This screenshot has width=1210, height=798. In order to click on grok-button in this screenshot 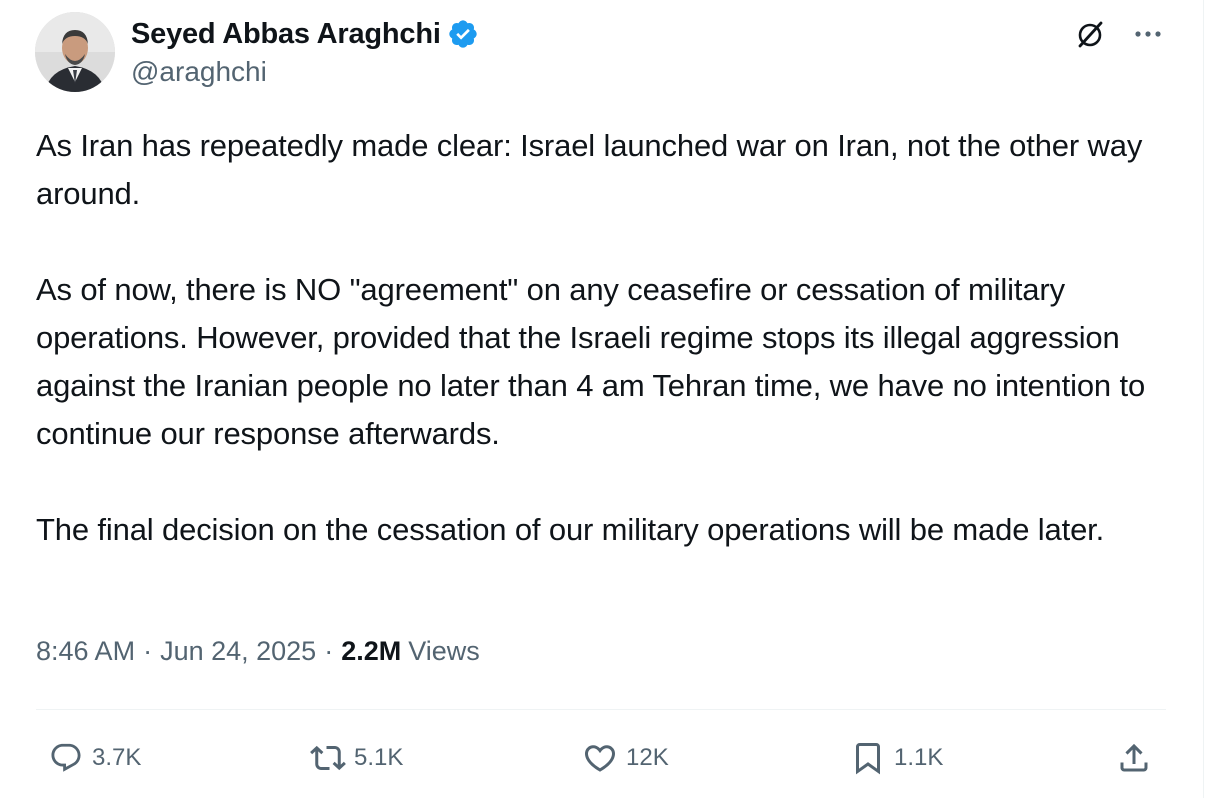, I will do `click(1090, 34)`.